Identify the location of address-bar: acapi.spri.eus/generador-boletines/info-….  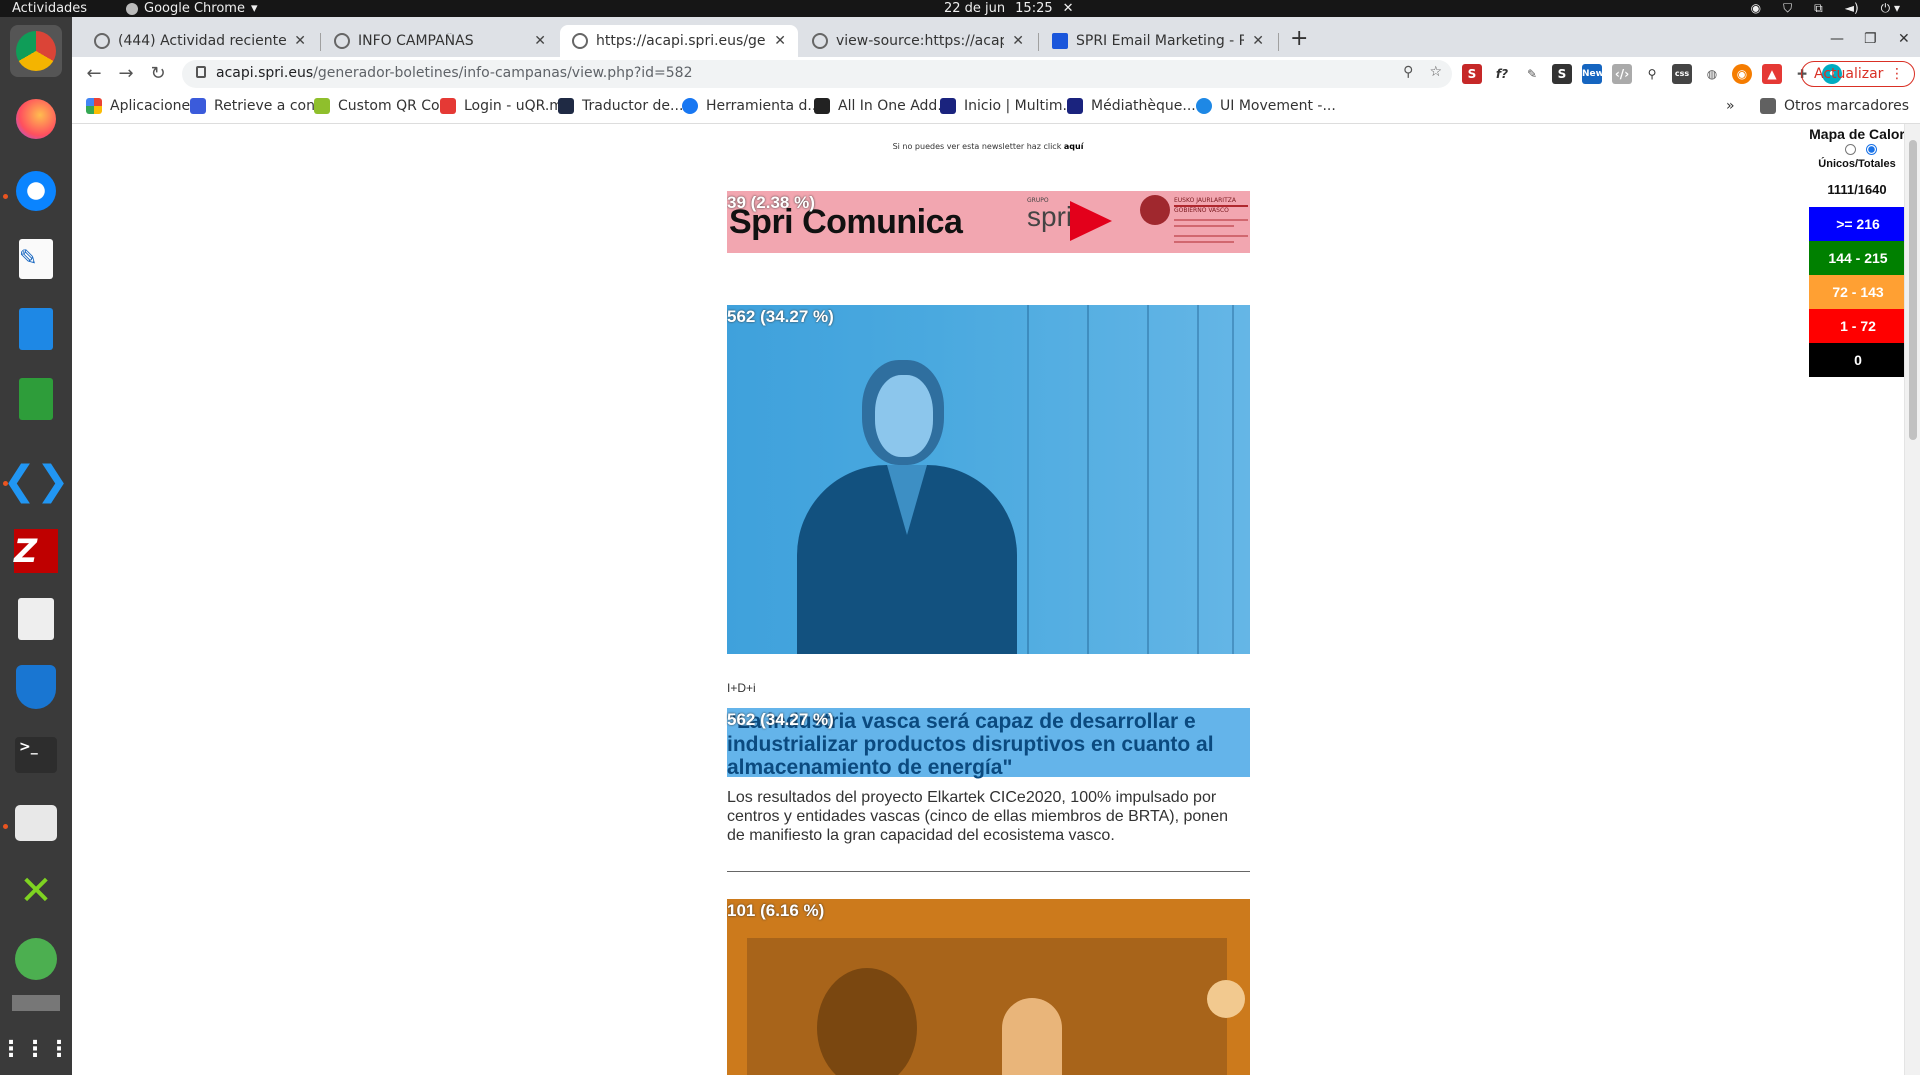
(817, 74).